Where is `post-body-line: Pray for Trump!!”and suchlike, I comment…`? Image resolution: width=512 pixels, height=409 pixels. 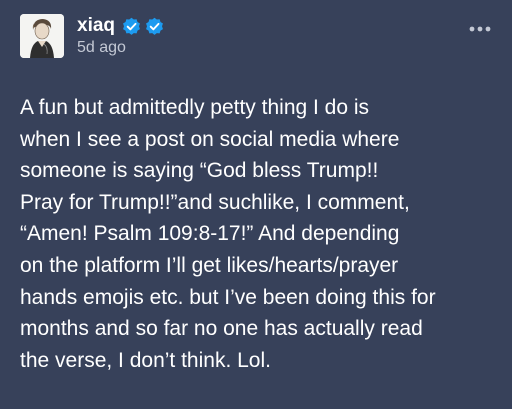 post-body-line: Pray for Trump!!”and suchlike, I comment… is located at coordinates (215, 202).